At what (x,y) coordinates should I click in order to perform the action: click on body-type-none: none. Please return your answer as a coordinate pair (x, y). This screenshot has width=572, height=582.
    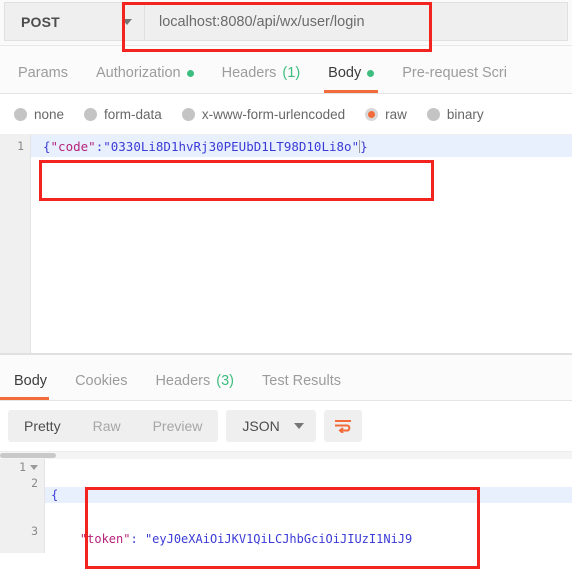
    Looking at the image, I should click on (39, 114).